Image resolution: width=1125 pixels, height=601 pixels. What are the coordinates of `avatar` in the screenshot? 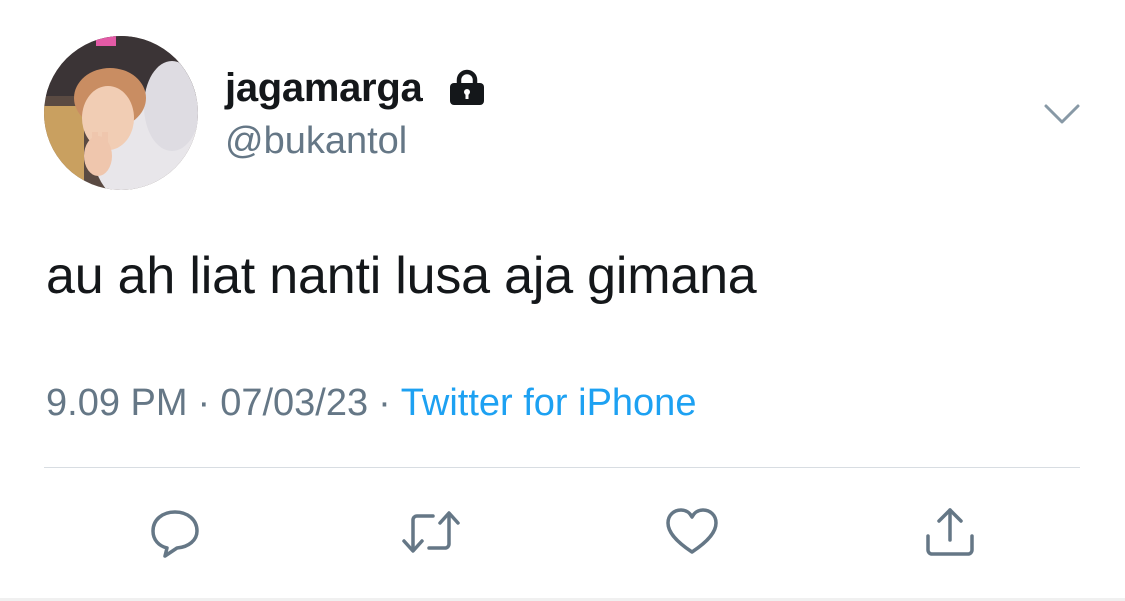 It's located at (121, 113).